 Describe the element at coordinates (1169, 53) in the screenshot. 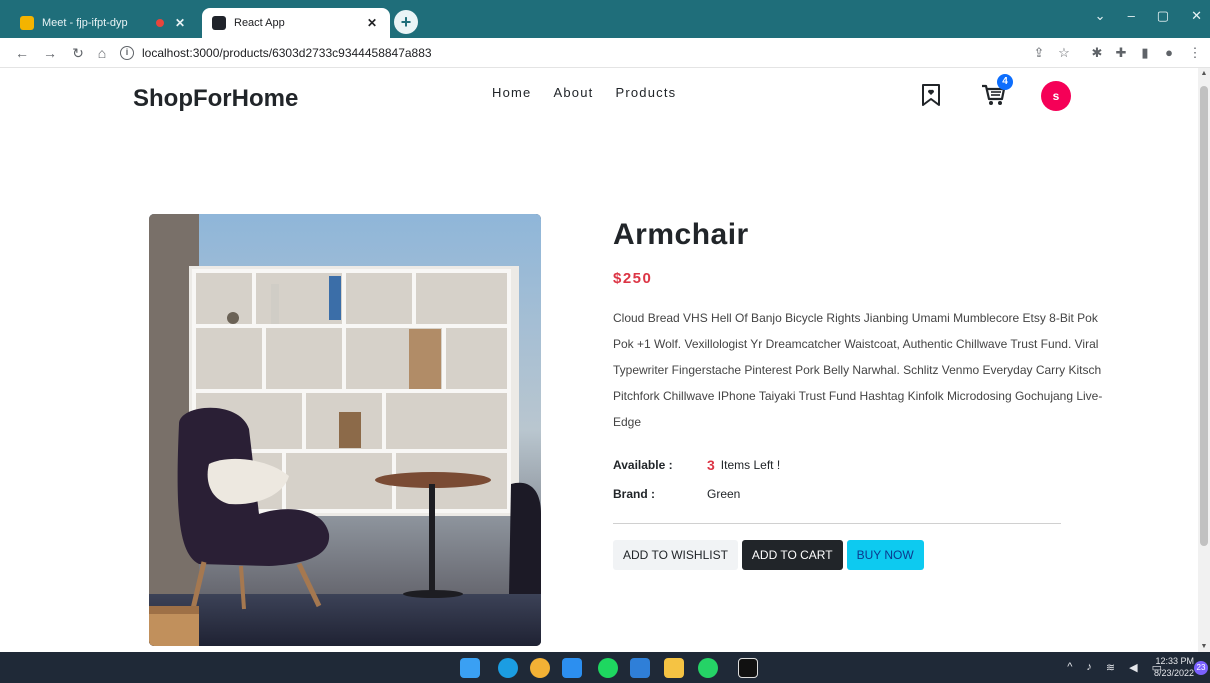

I see `profile-icon: ●` at that location.